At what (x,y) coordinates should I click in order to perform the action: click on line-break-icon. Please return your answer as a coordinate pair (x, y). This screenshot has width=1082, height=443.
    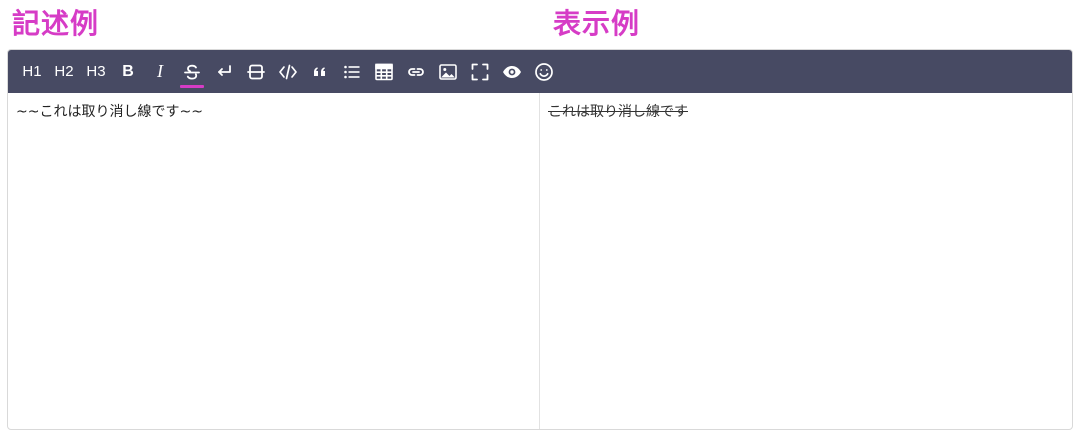
    Looking at the image, I should click on (224, 70).